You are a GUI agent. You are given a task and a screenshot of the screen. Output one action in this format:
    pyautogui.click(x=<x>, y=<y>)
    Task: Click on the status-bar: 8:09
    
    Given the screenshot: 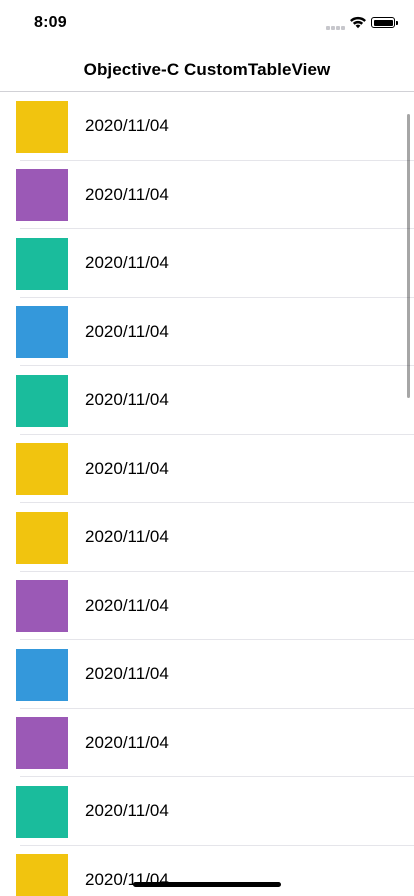 What is the action you would take?
    pyautogui.click(x=207, y=24)
    